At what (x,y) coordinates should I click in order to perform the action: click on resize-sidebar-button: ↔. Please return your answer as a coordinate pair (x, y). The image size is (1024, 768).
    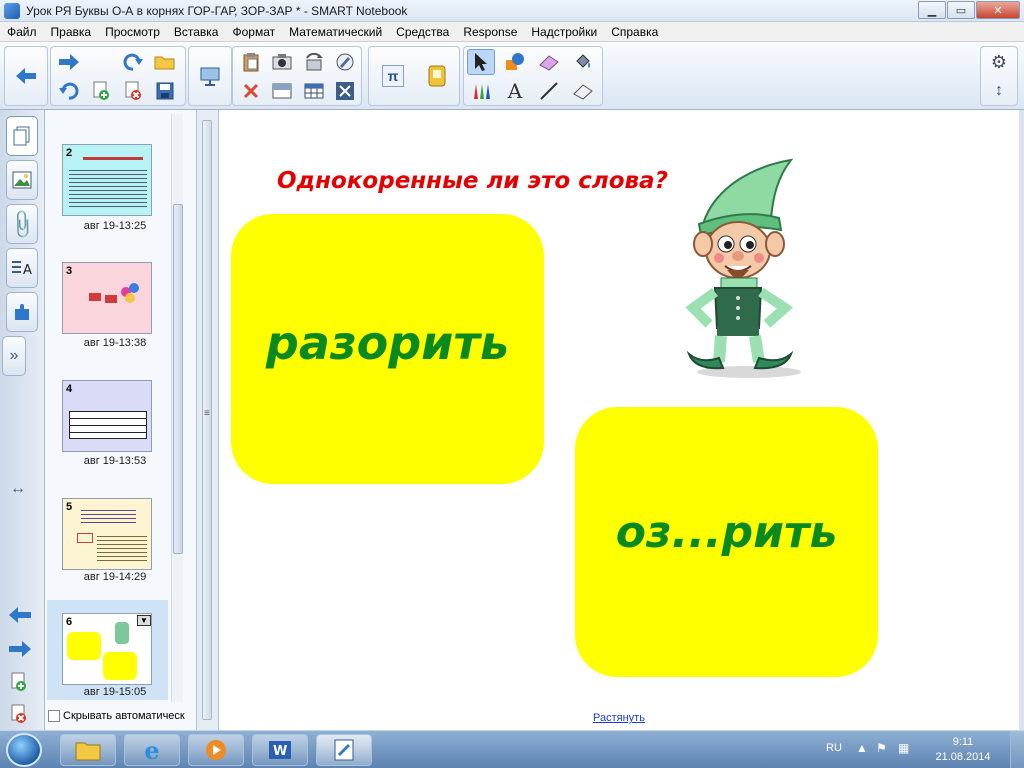
    Looking at the image, I should click on (18, 489).